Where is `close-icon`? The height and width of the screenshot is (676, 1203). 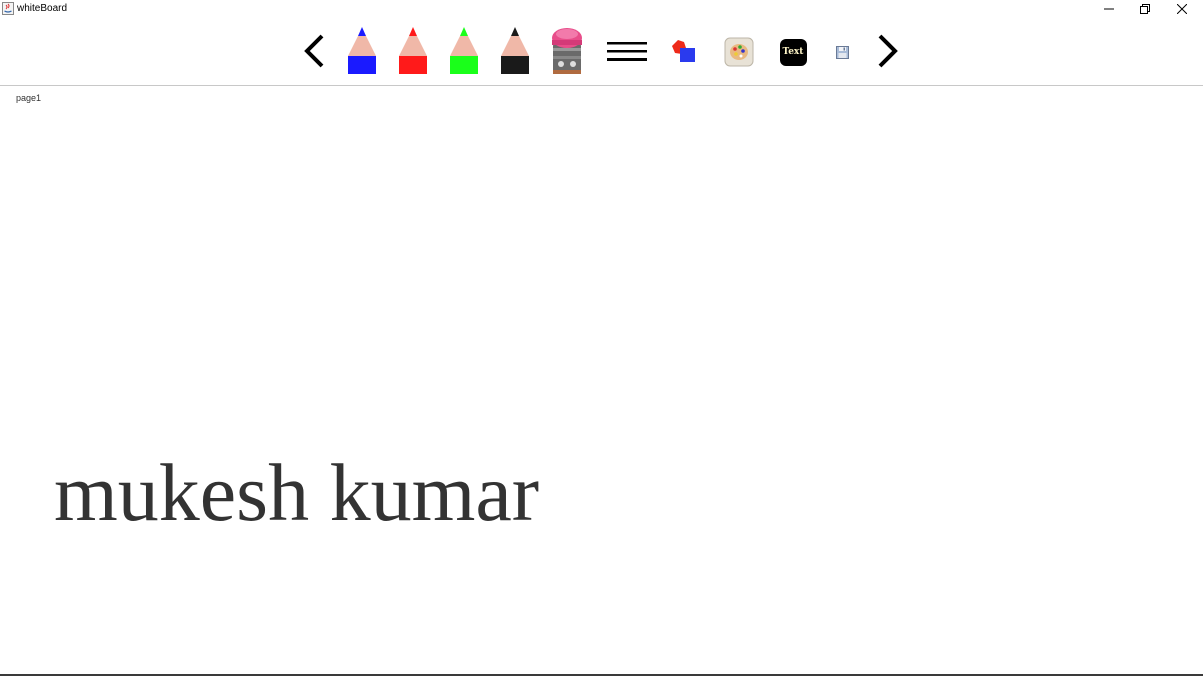 close-icon is located at coordinates (1182, 9).